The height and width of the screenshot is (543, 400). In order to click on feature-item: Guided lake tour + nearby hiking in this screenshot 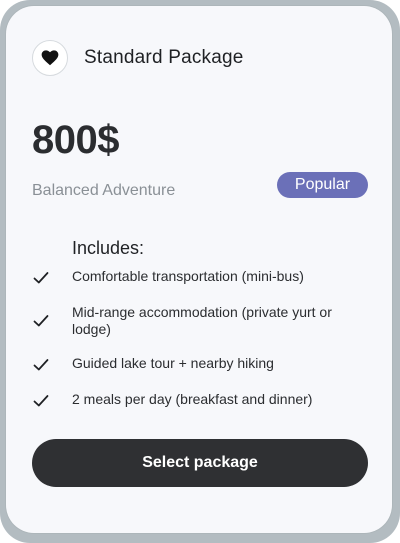, I will do `click(202, 364)`.